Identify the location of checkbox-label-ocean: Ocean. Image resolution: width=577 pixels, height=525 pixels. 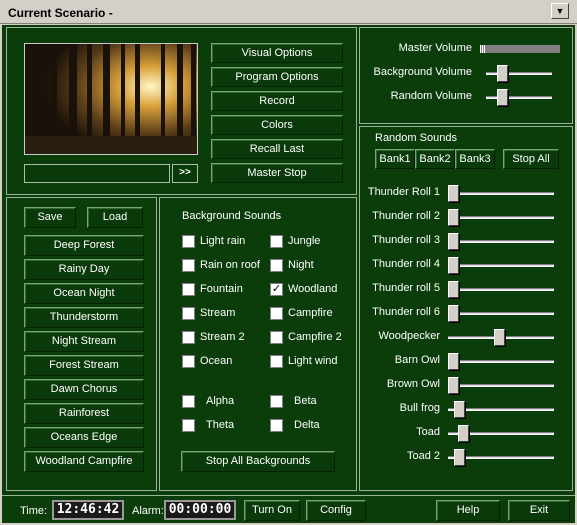
(216, 361).